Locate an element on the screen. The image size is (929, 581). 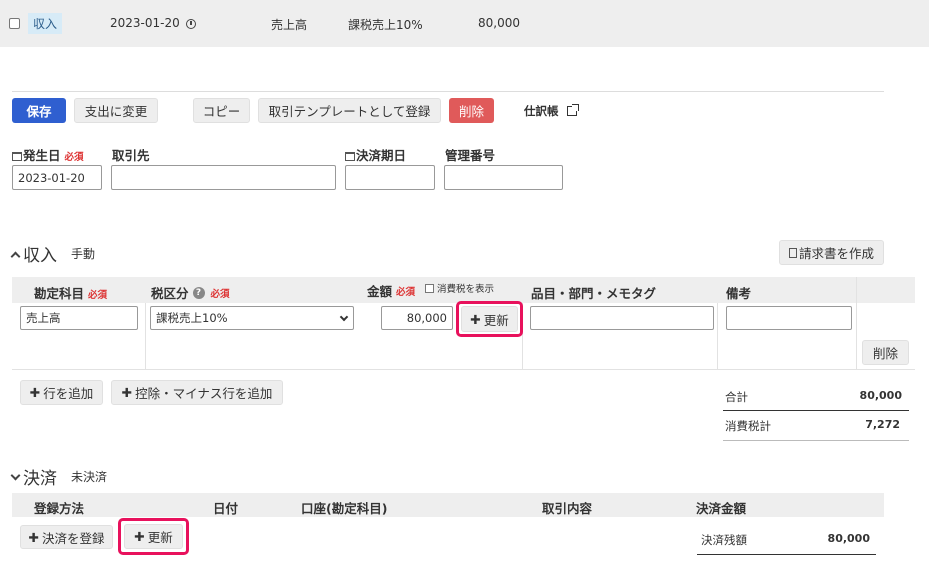
row-divider is located at coordinates (463, 369).